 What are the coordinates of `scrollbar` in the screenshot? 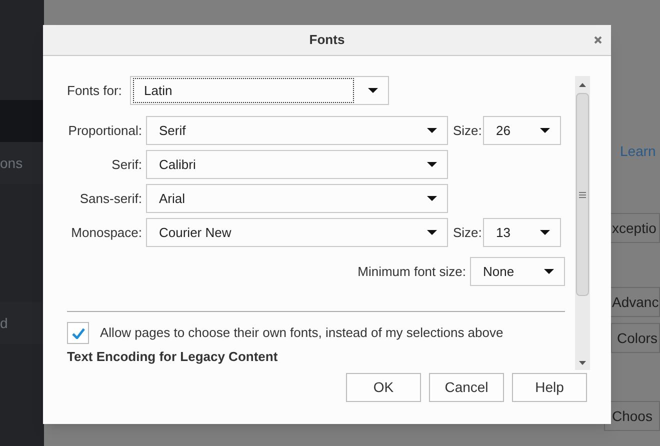 It's located at (582, 223).